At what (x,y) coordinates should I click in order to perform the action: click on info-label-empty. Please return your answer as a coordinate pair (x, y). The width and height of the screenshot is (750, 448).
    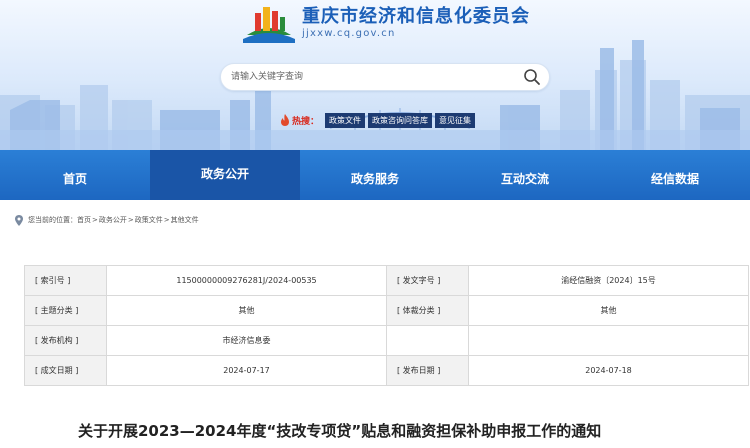
    Looking at the image, I should click on (427, 340).